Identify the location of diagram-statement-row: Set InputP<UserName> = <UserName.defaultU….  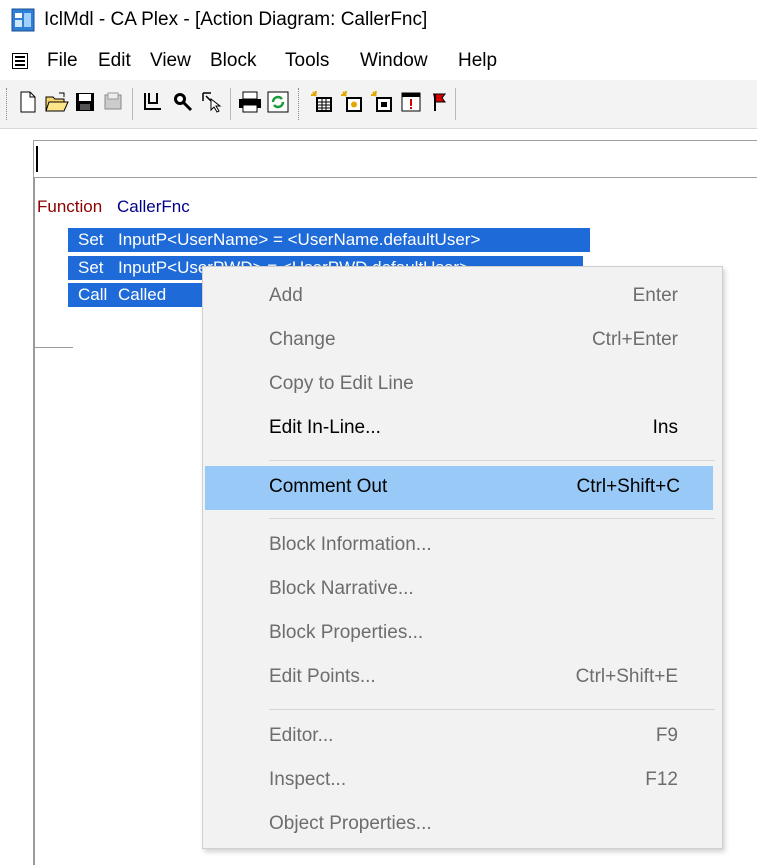
(329, 240).